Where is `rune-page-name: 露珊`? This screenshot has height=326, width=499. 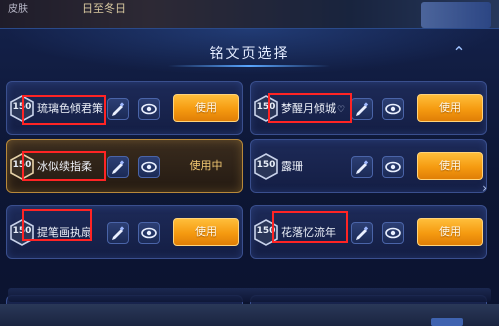 rune-page-name: 露珊 is located at coordinates (292, 166).